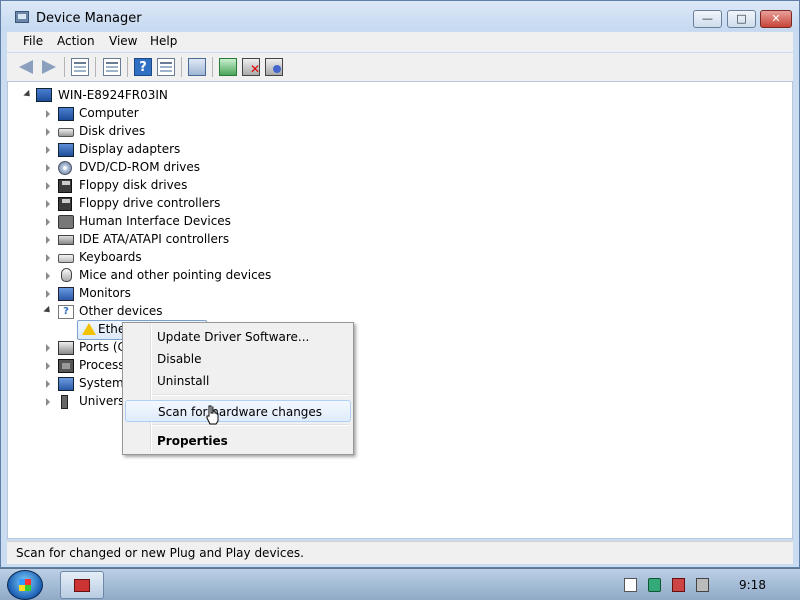  I want to click on menu-bar: File Action View Help, so click(400, 42).